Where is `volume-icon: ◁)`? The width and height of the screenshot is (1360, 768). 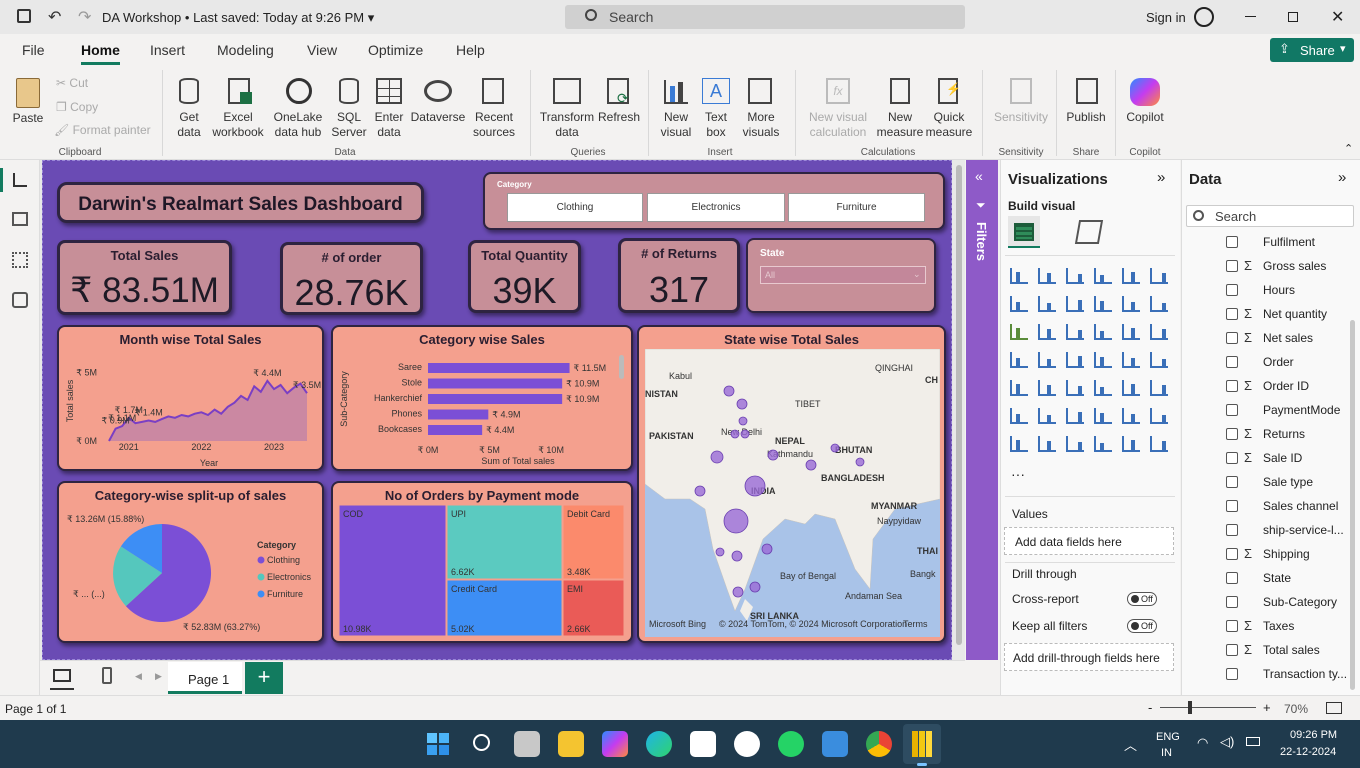 volume-icon: ◁) is located at coordinates (1227, 742).